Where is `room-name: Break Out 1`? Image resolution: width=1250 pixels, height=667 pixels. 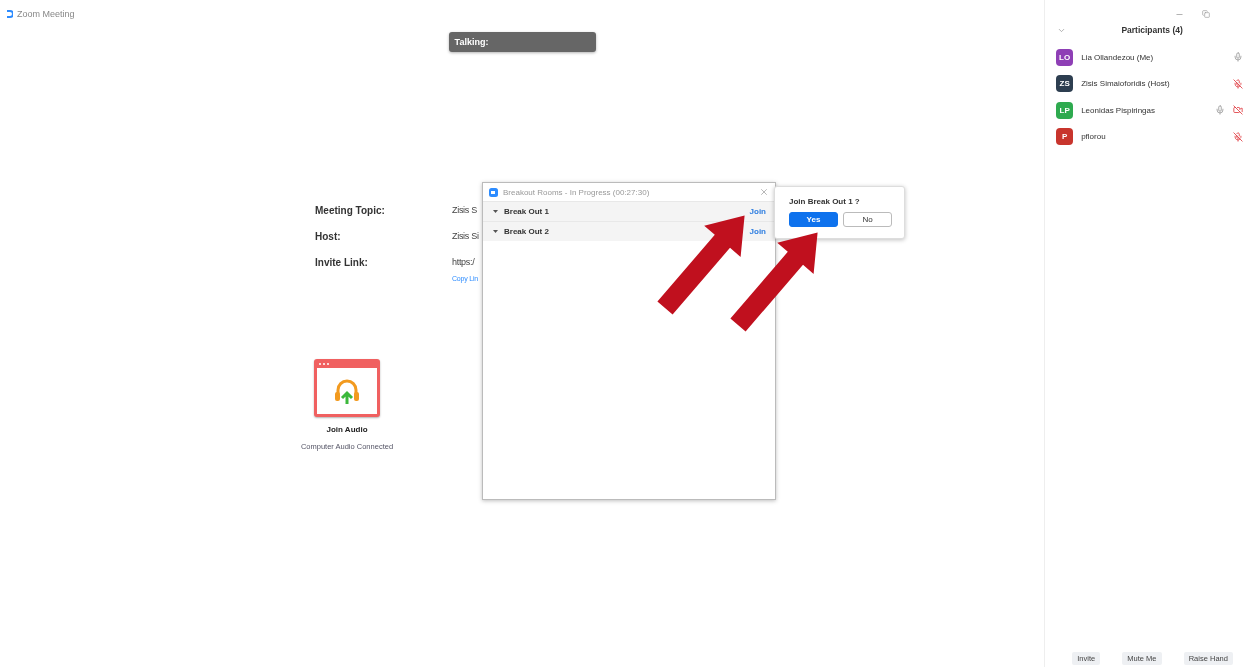 room-name: Break Out 1 is located at coordinates (527, 211).